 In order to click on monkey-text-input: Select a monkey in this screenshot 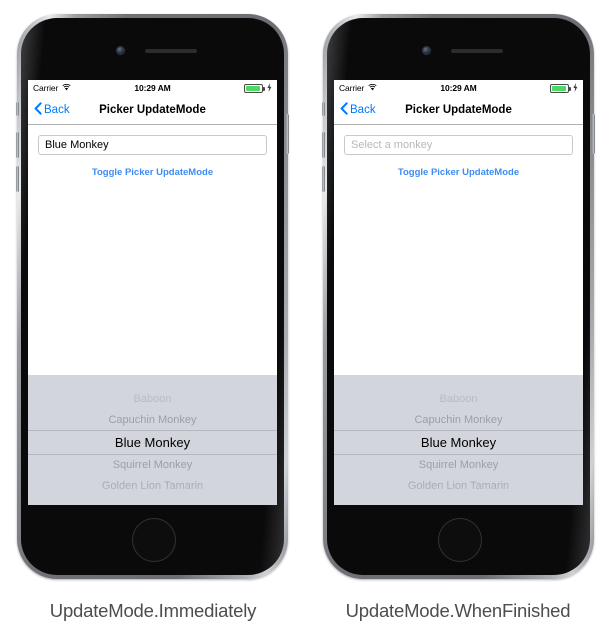, I will do `click(458, 145)`.